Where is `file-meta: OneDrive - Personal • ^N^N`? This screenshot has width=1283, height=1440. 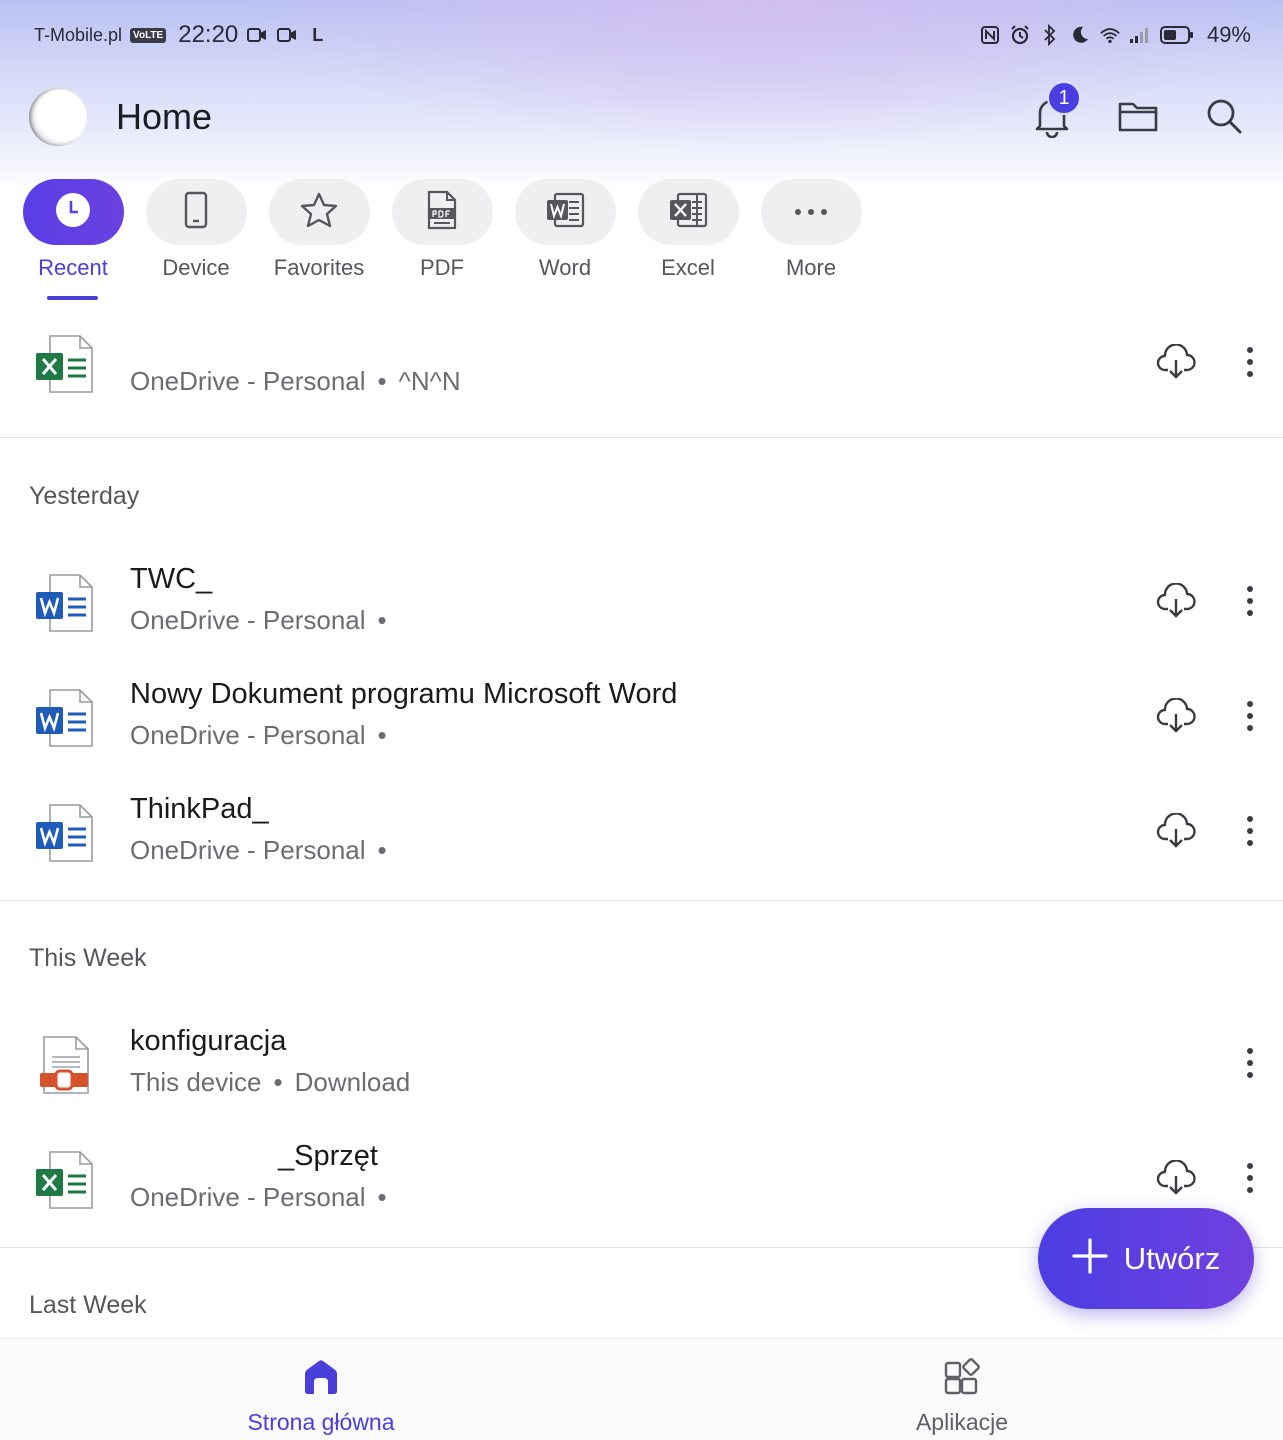
file-meta: OneDrive - Personal • ^N^N is located at coordinates (295, 381).